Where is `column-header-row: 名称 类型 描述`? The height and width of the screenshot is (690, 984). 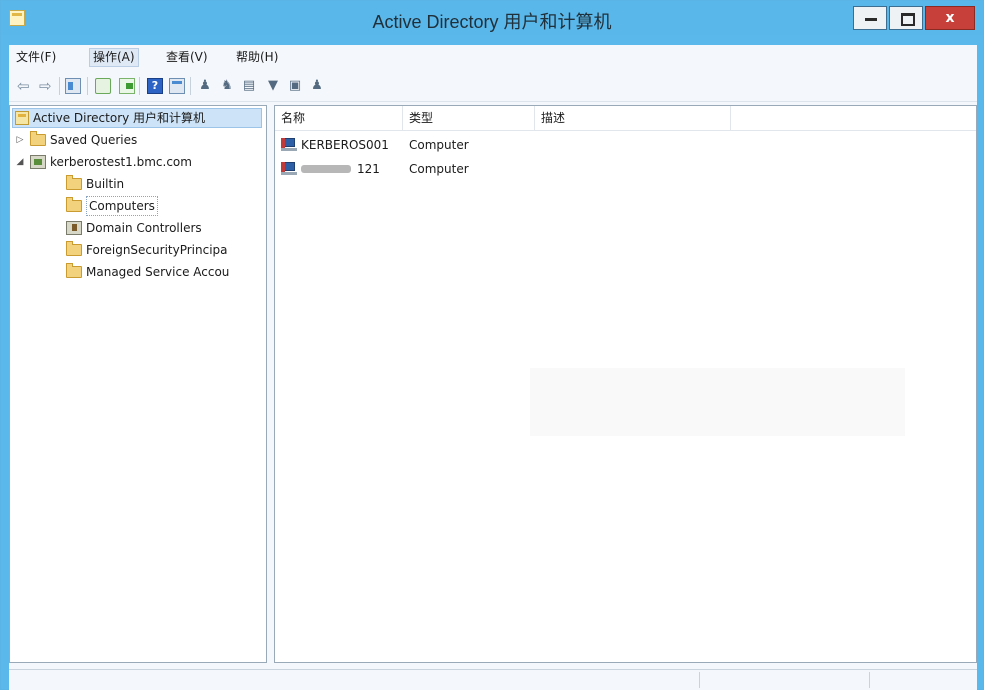 column-header-row: 名称 类型 描述 is located at coordinates (625, 118).